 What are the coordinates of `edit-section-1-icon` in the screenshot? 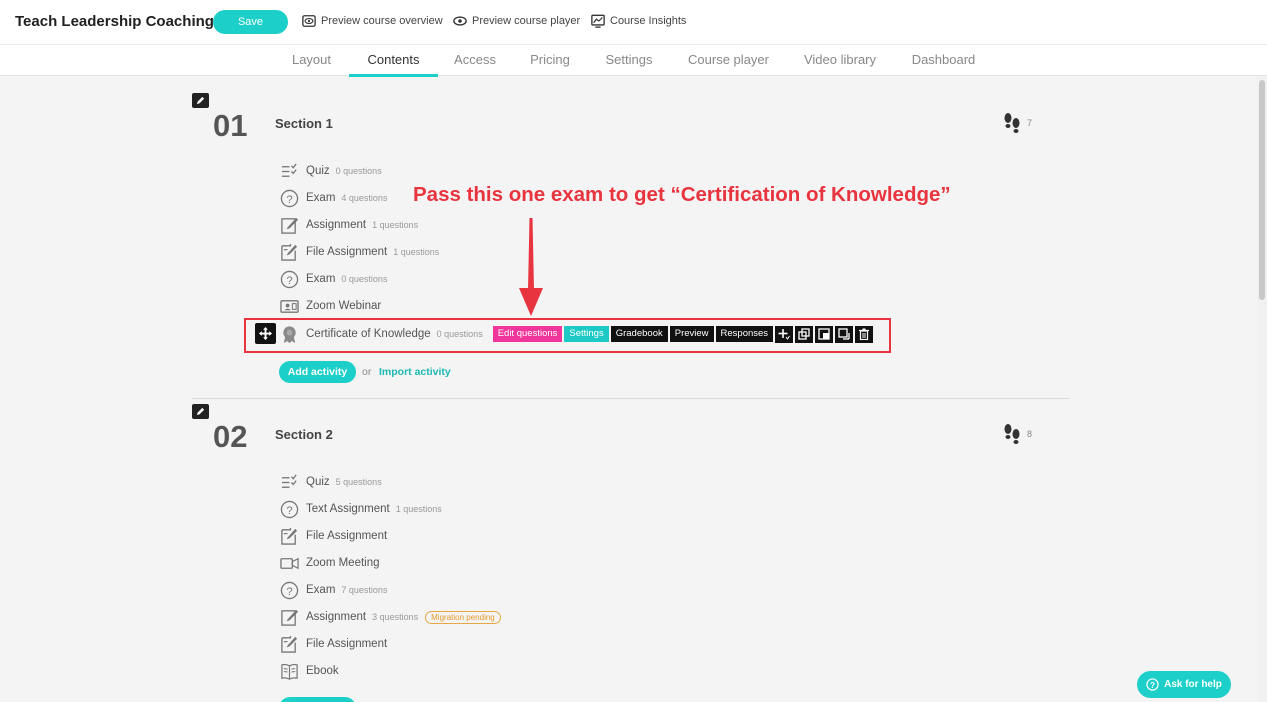 It's located at (200, 100).